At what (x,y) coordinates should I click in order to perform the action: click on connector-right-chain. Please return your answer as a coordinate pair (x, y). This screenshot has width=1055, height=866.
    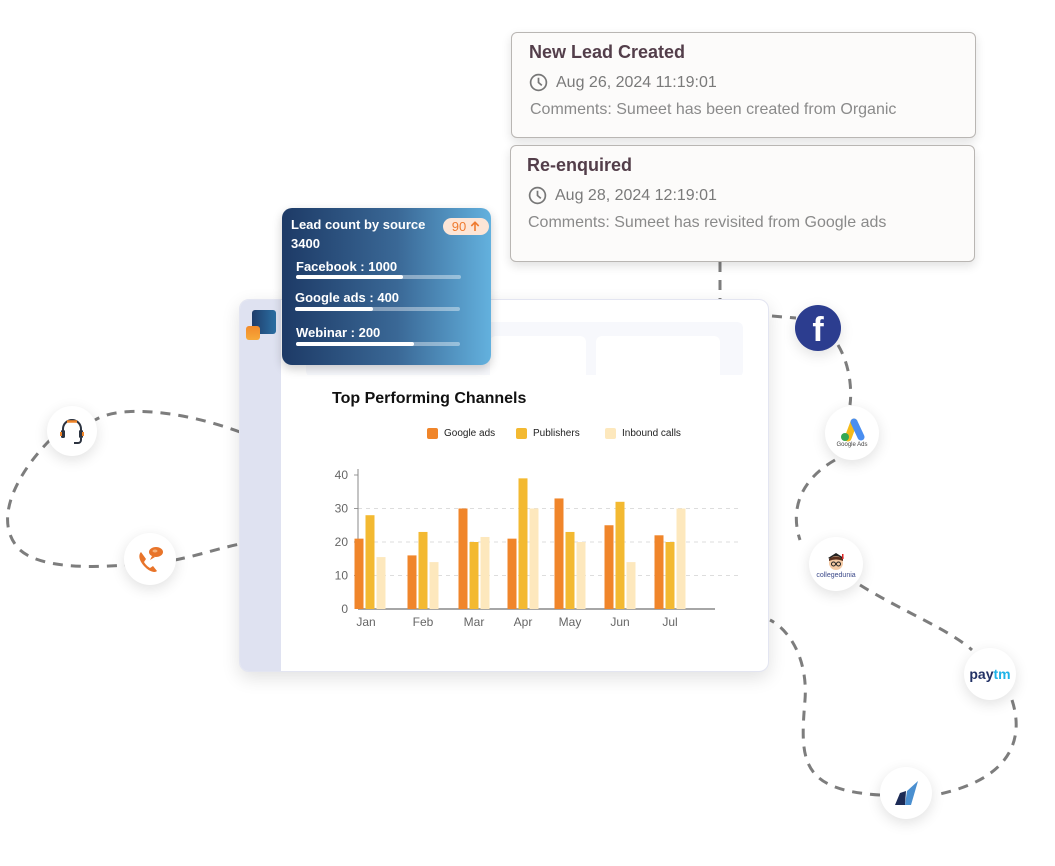
    Looking at the image, I should click on (893, 555).